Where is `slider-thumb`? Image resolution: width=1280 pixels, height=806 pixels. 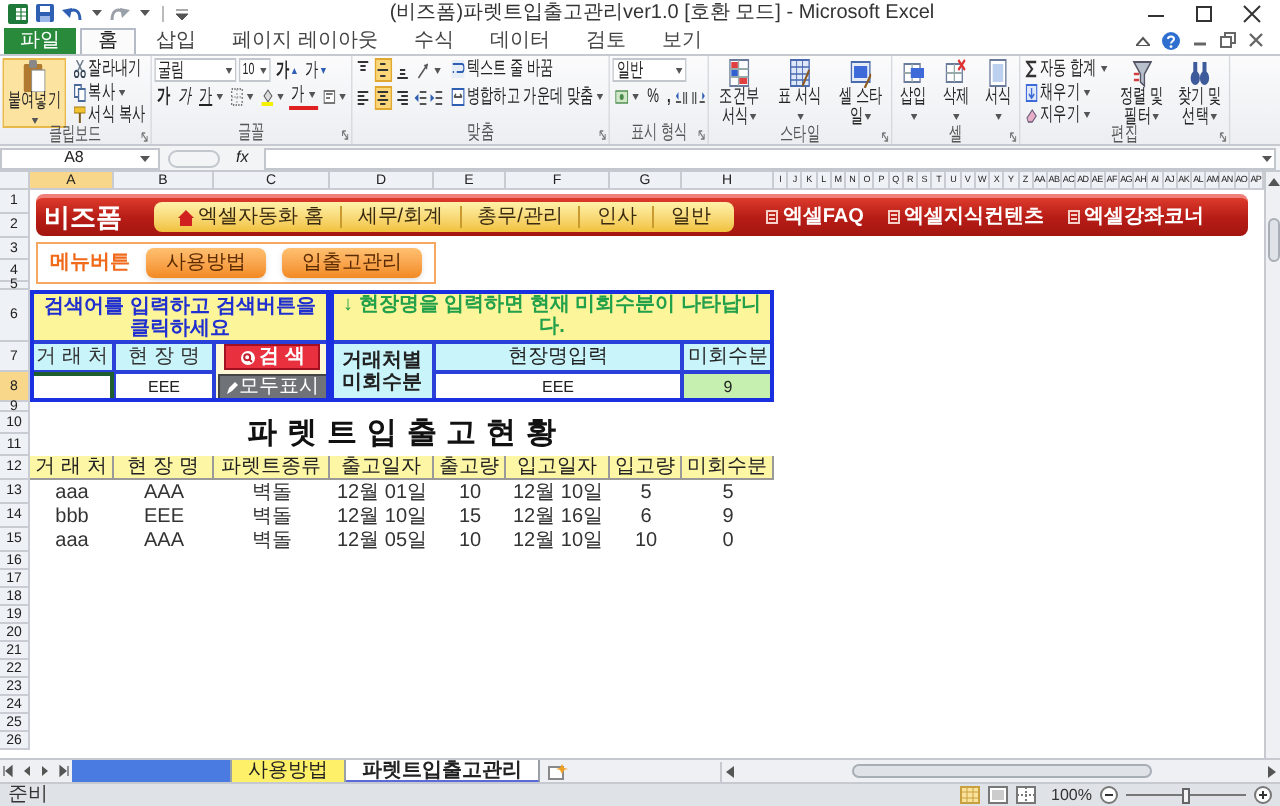 slider-thumb is located at coordinates (1186, 795).